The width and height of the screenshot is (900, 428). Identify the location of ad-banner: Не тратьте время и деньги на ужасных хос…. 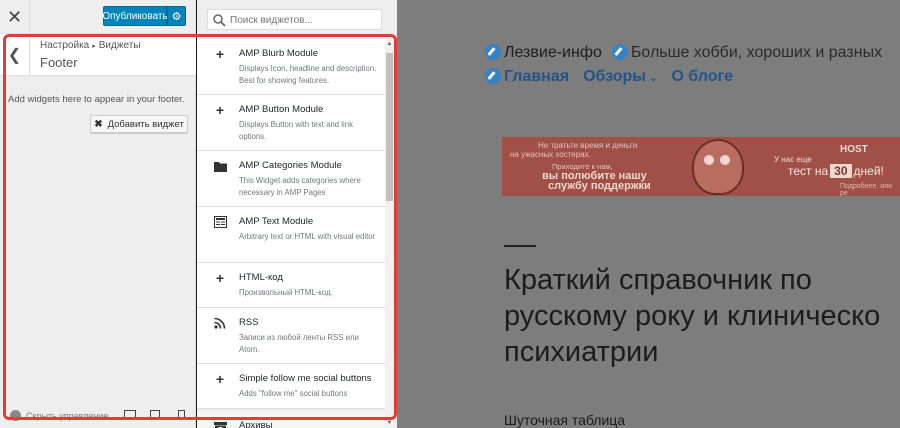
(701, 166).